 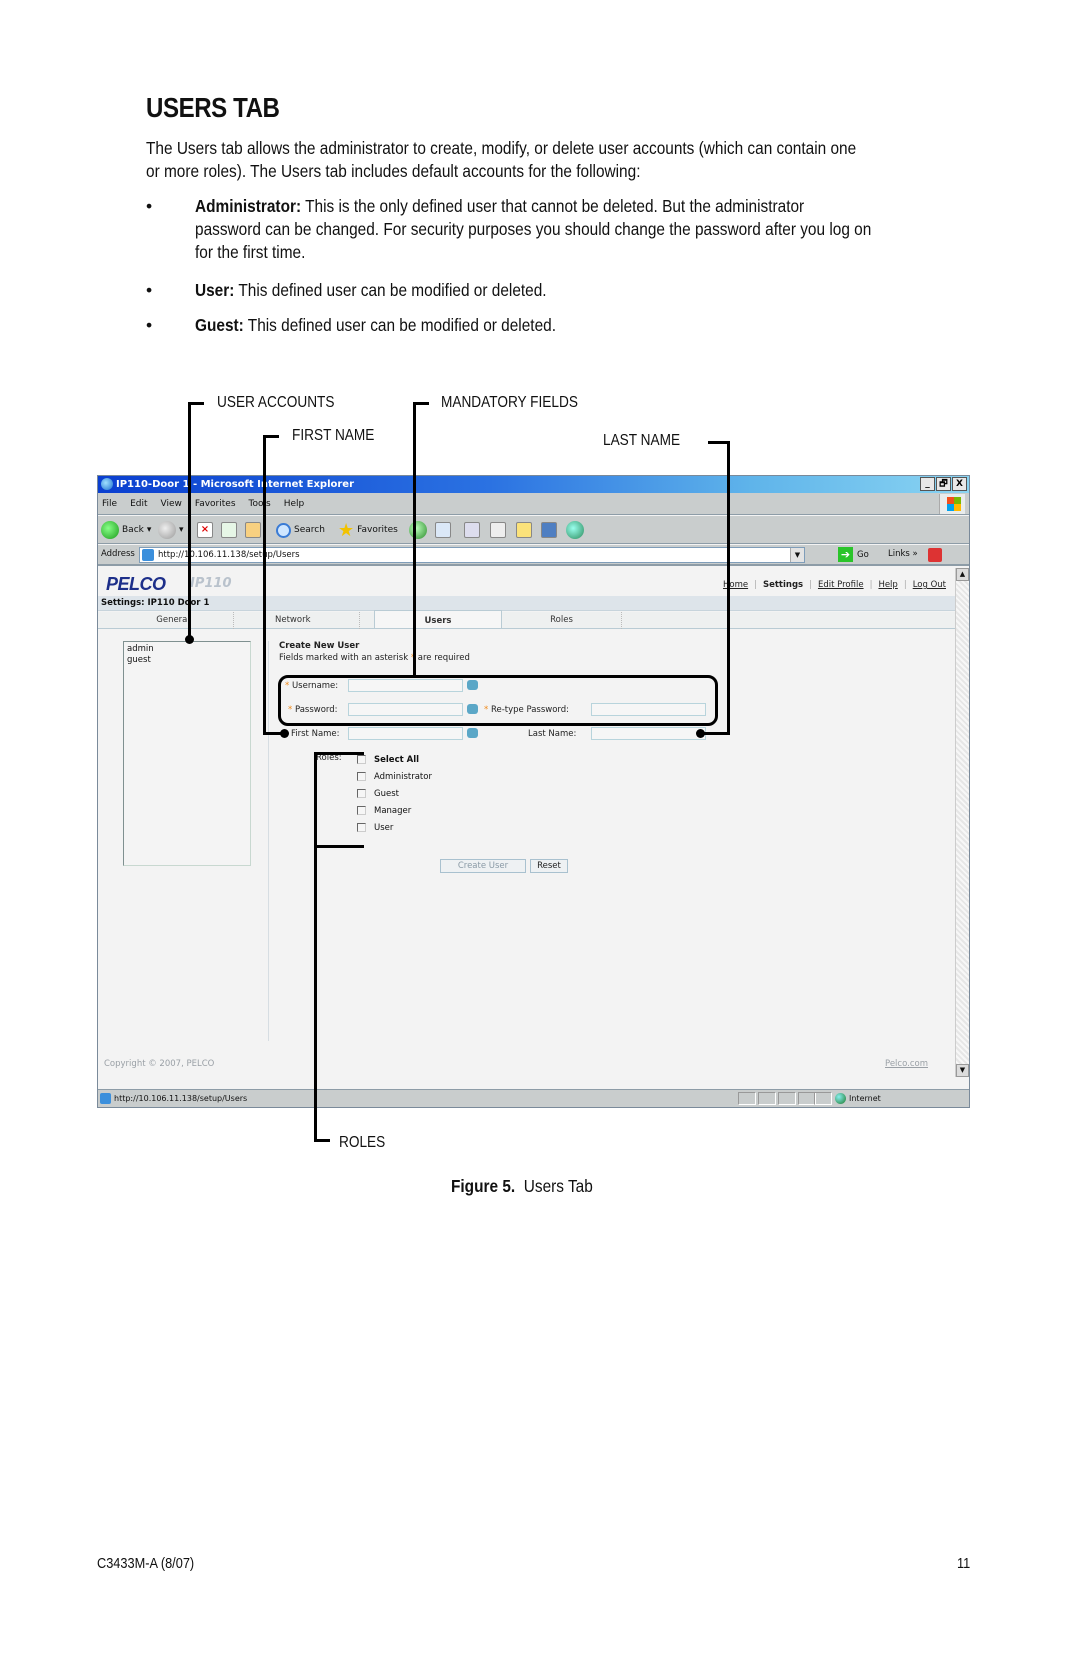 What do you see at coordinates (962, 822) in the screenshot?
I see `vertical-scrollbar: ▲ ▼` at bounding box center [962, 822].